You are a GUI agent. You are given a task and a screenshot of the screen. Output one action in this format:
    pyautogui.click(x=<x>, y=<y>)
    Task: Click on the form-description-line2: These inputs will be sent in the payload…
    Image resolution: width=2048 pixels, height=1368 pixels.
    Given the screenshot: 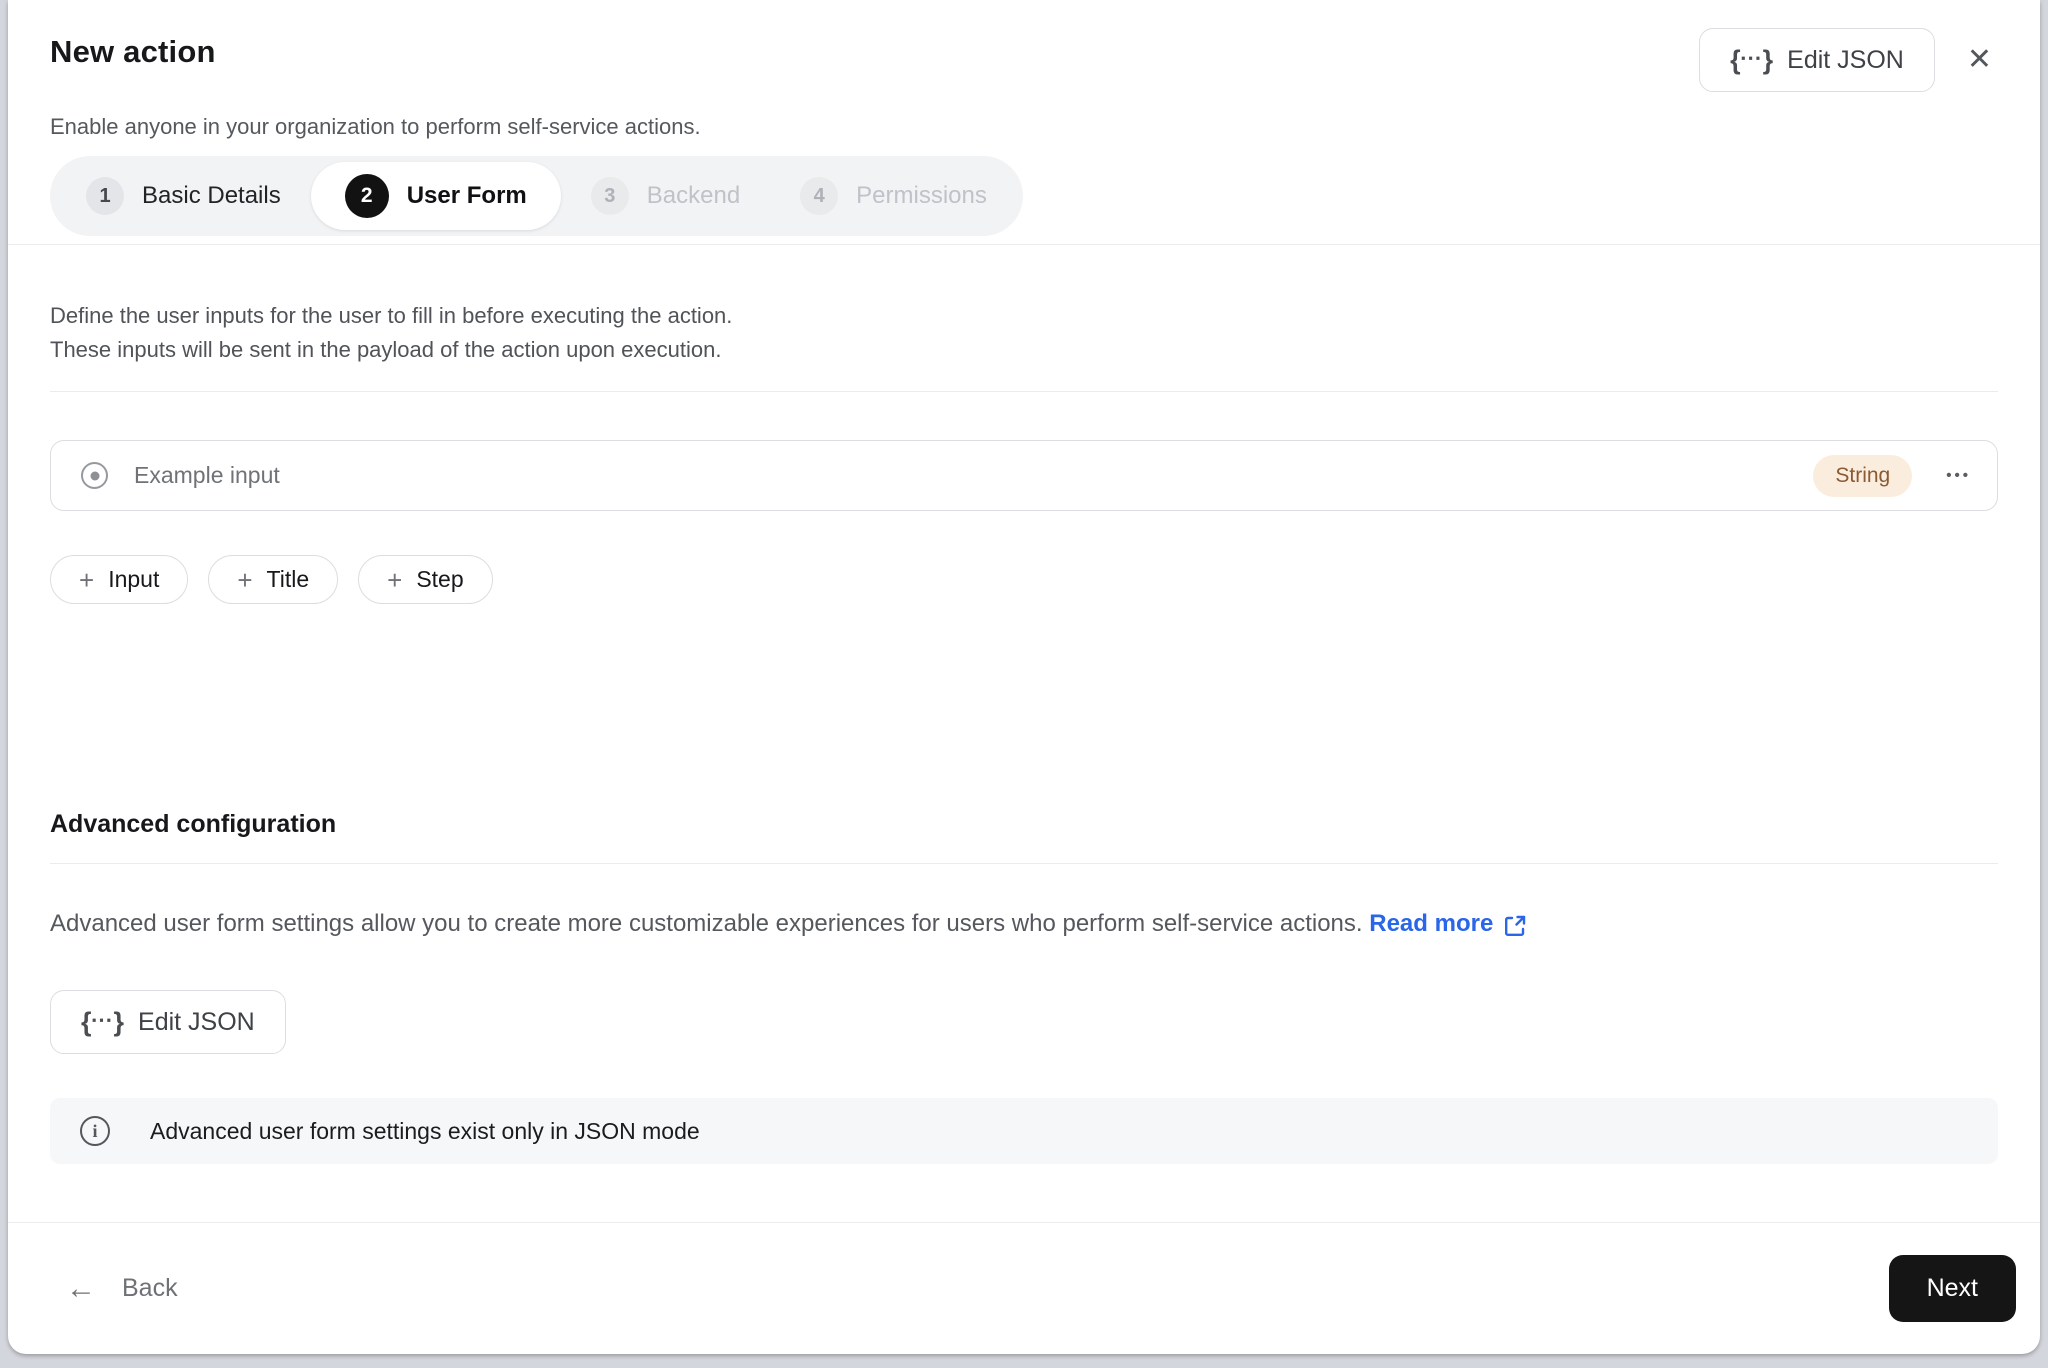 What is the action you would take?
    pyautogui.click(x=386, y=349)
    